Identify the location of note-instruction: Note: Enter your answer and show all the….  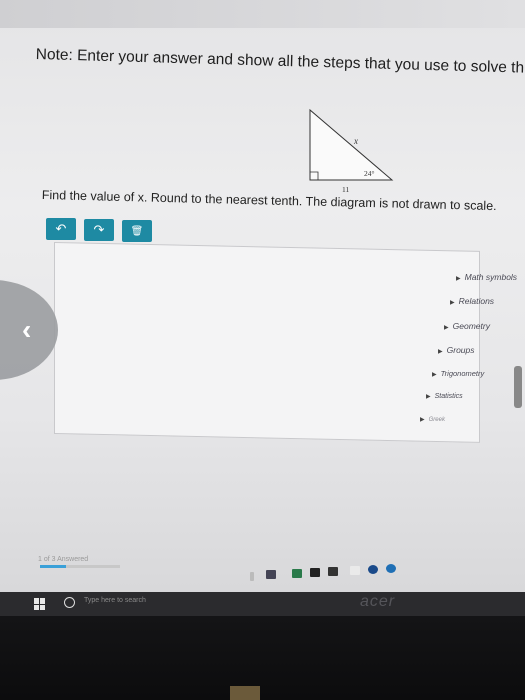
(280, 63).